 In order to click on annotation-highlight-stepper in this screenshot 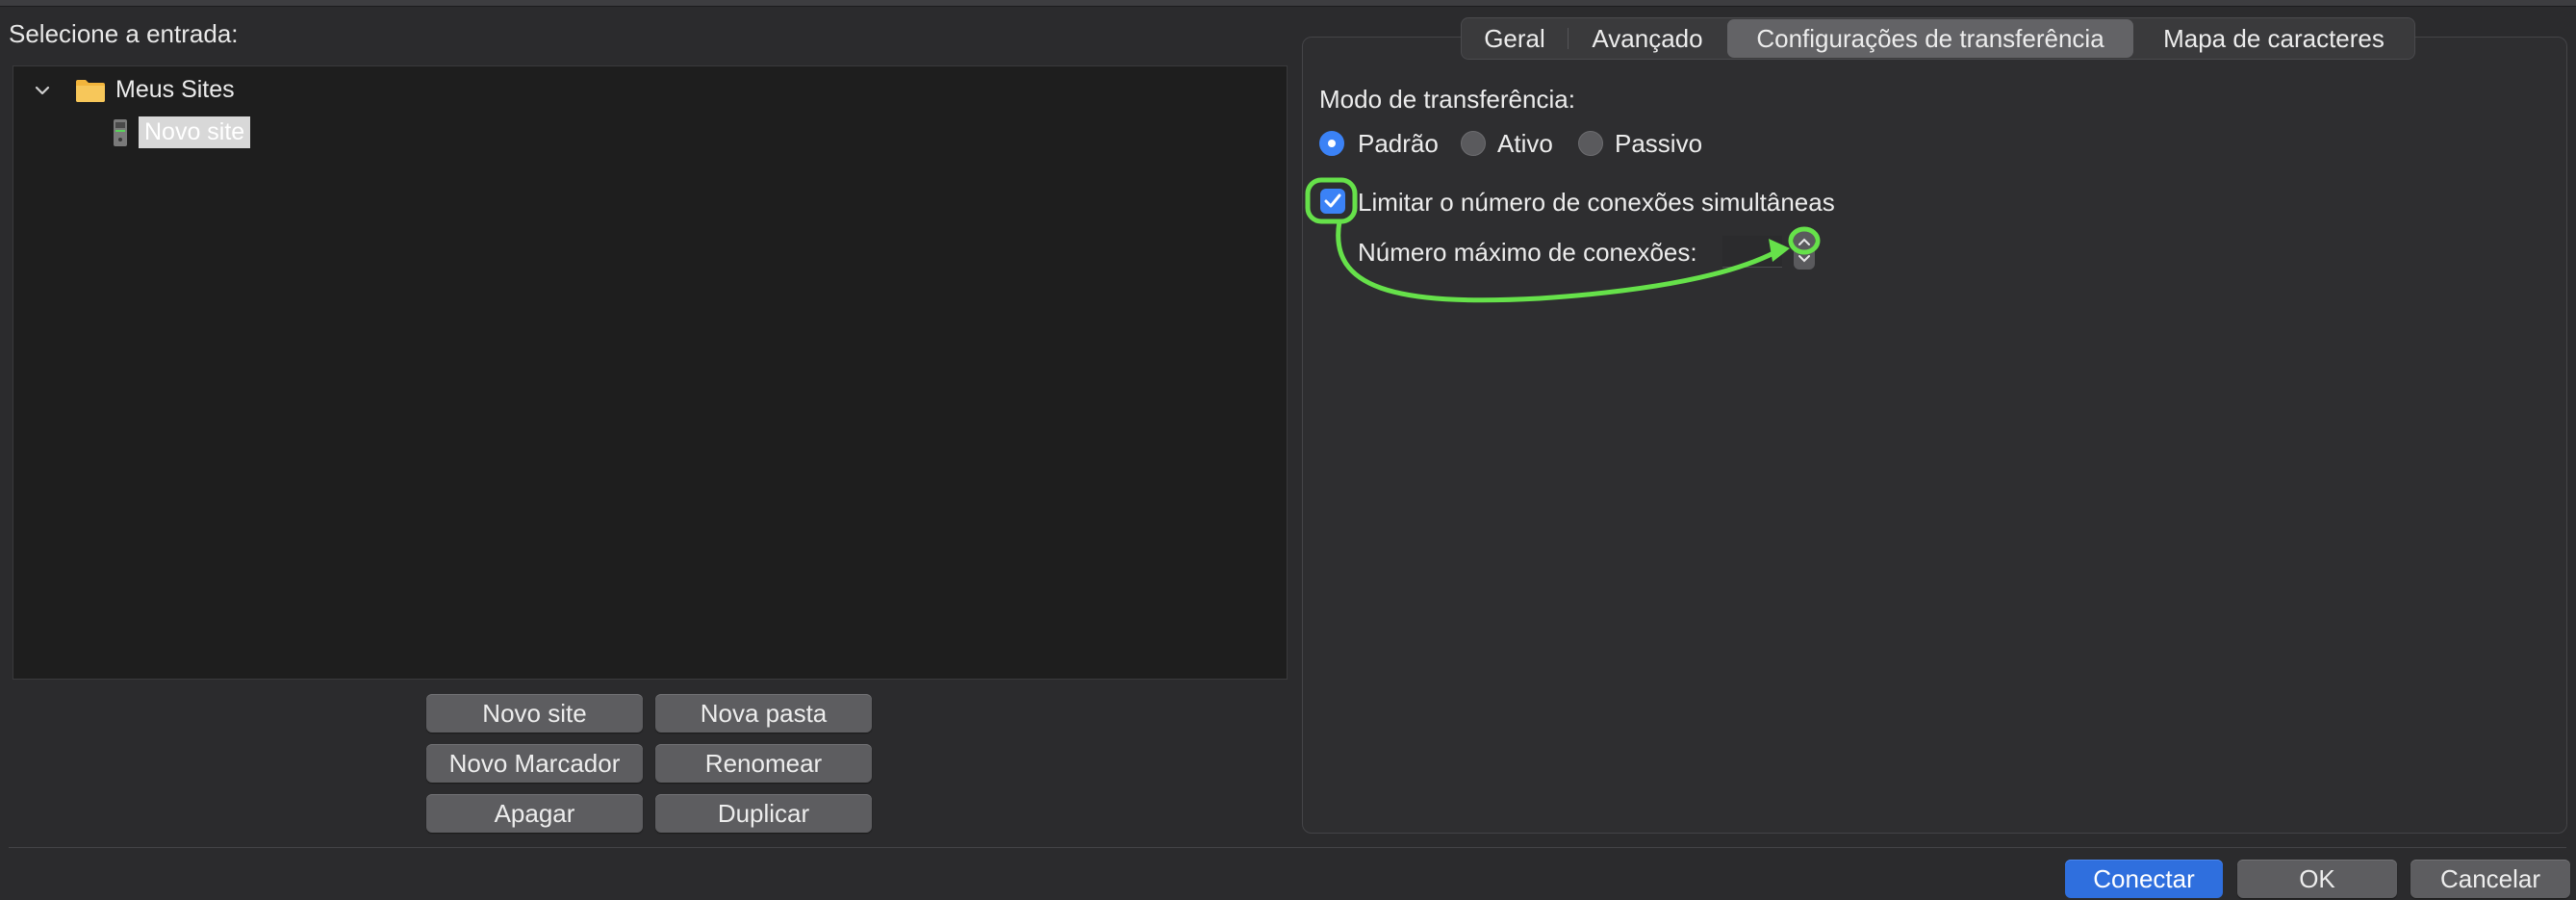, I will do `click(1804, 240)`.